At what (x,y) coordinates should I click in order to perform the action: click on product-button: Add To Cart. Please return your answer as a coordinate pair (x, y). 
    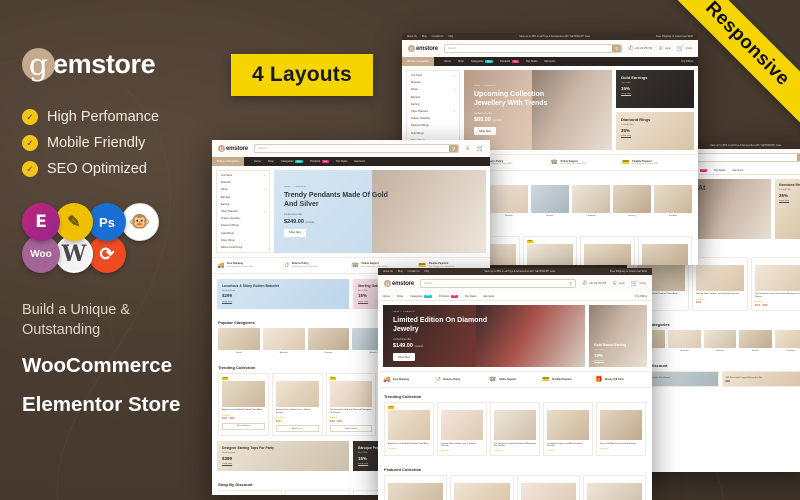
    Looking at the image, I should click on (297, 429).